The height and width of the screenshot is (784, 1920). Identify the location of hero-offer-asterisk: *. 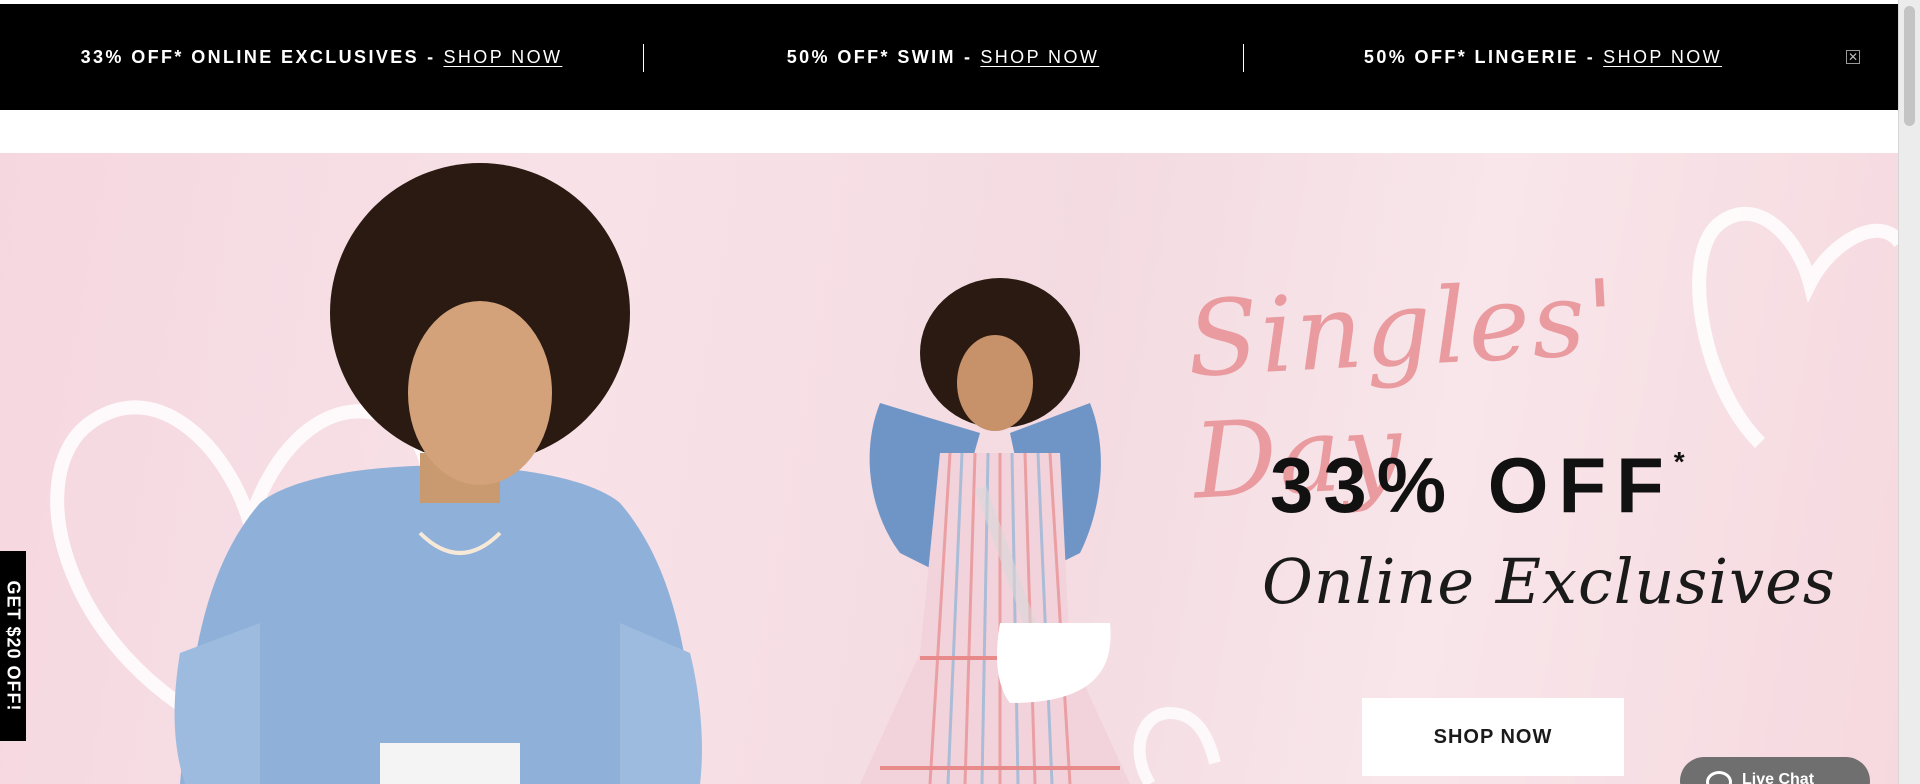
(1679, 461).